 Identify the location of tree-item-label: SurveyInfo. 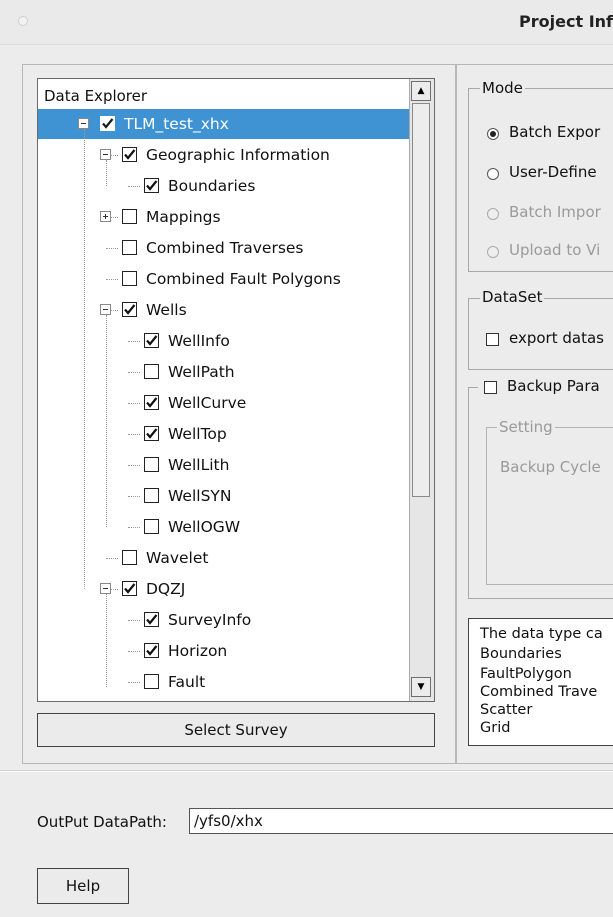
(210, 620).